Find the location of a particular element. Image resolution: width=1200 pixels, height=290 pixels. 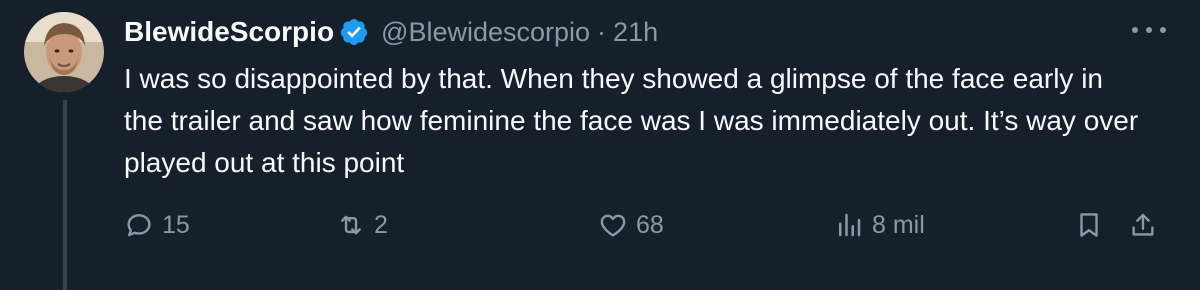

retweet-icon is located at coordinates (351, 225).